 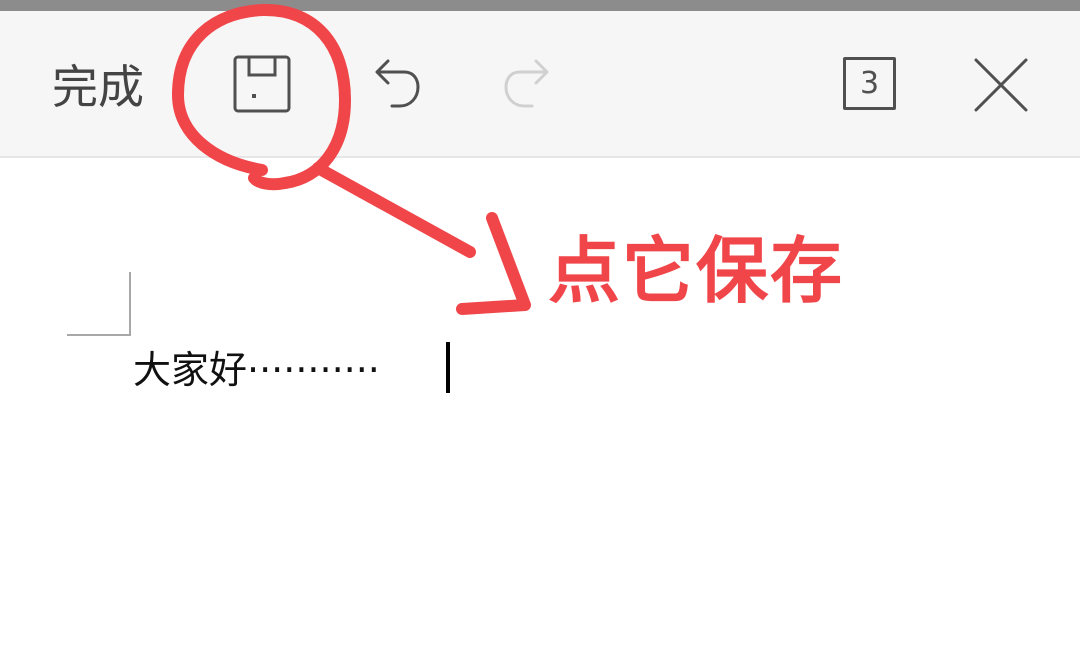 I want to click on close-icon, so click(x=1001, y=85).